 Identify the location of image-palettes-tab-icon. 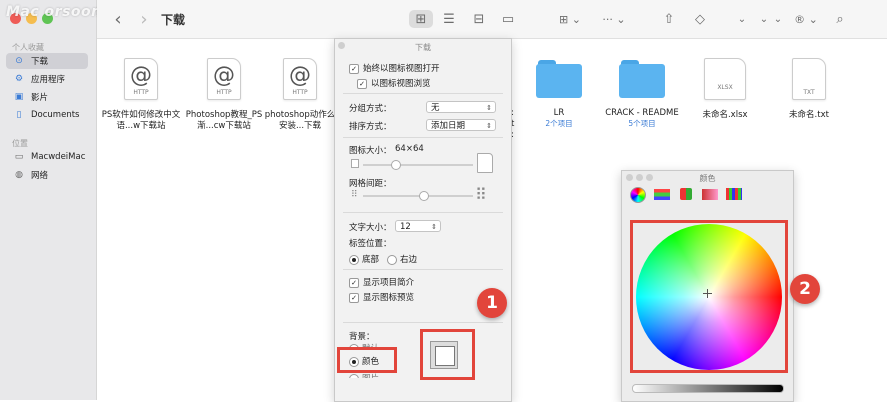
(710, 194).